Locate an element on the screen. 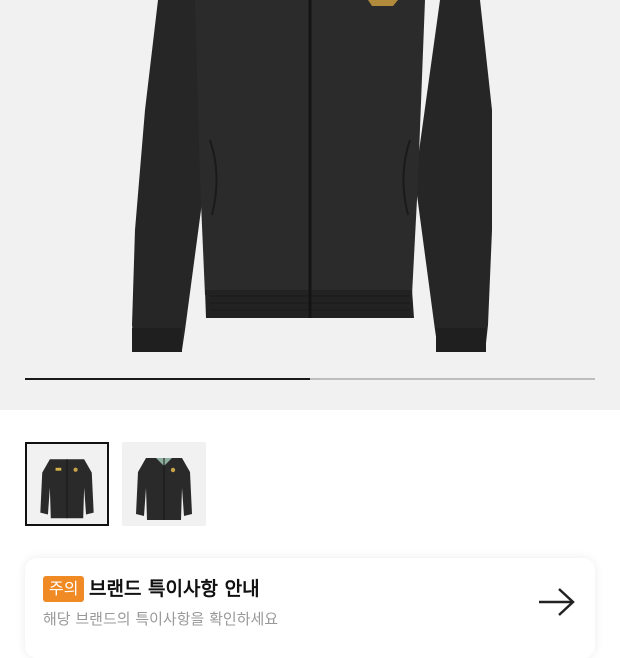 This screenshot has width=620, height=658. notice-title: 브랜드 특이사항 안내 is located at coordinates (174, 589).